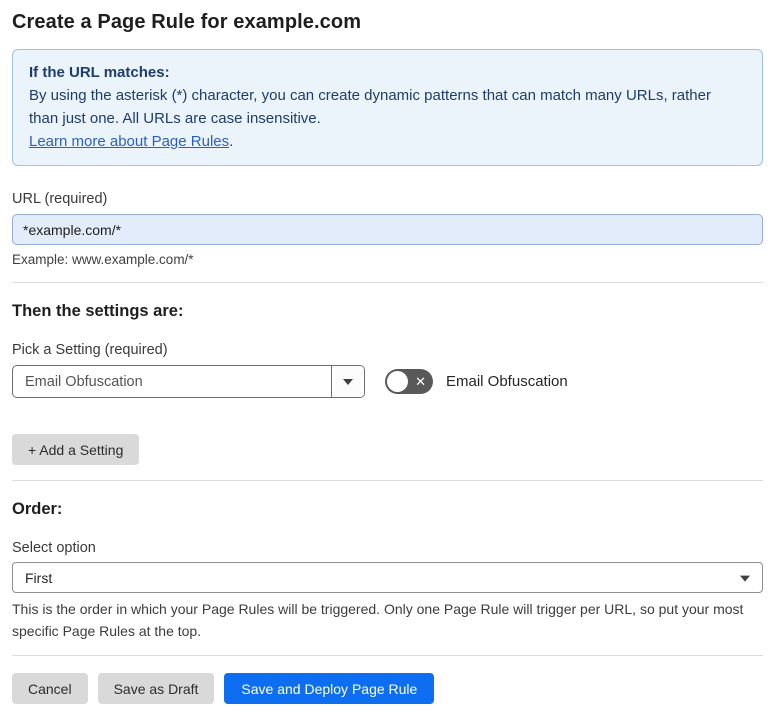  Describe the element at coordinates (84, 381) in the screenshot. I see `setting-picker-value: Email Obfuscation` at that location.